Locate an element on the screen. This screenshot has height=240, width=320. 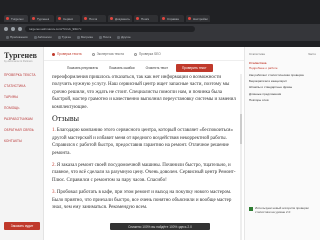
bookmark-item: Приложения is located at coordinates (17, 37).